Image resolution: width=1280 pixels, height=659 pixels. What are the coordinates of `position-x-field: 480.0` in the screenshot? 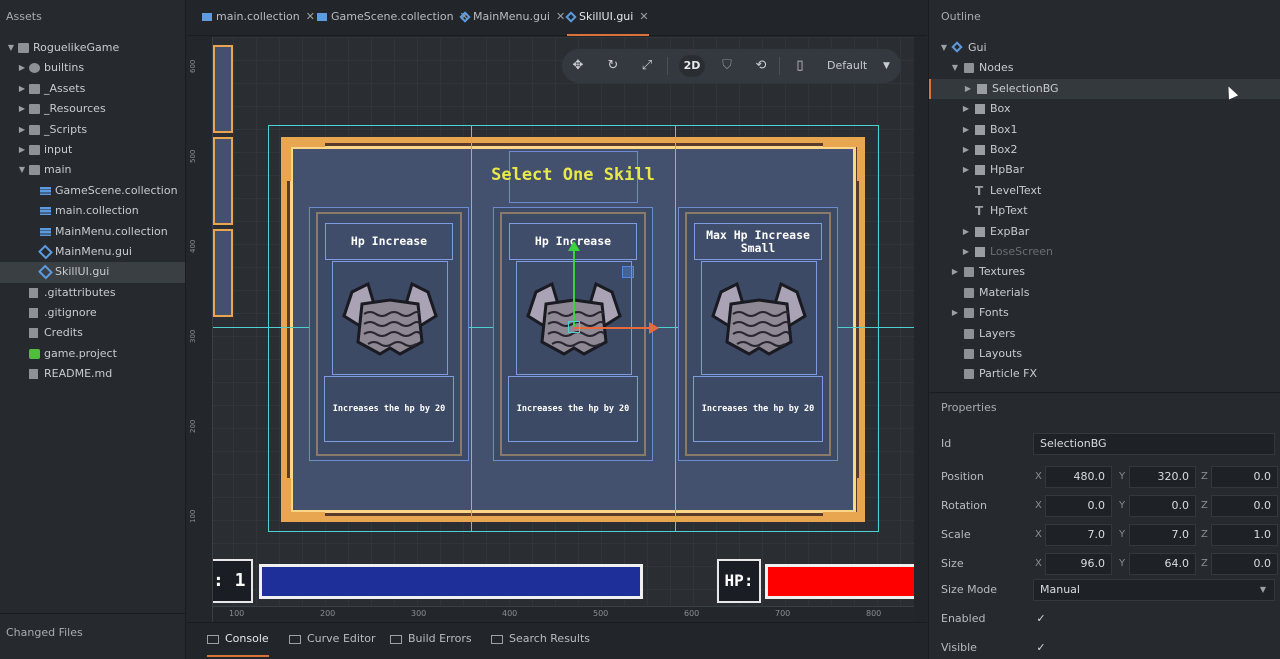 It's located at (1078, 477).